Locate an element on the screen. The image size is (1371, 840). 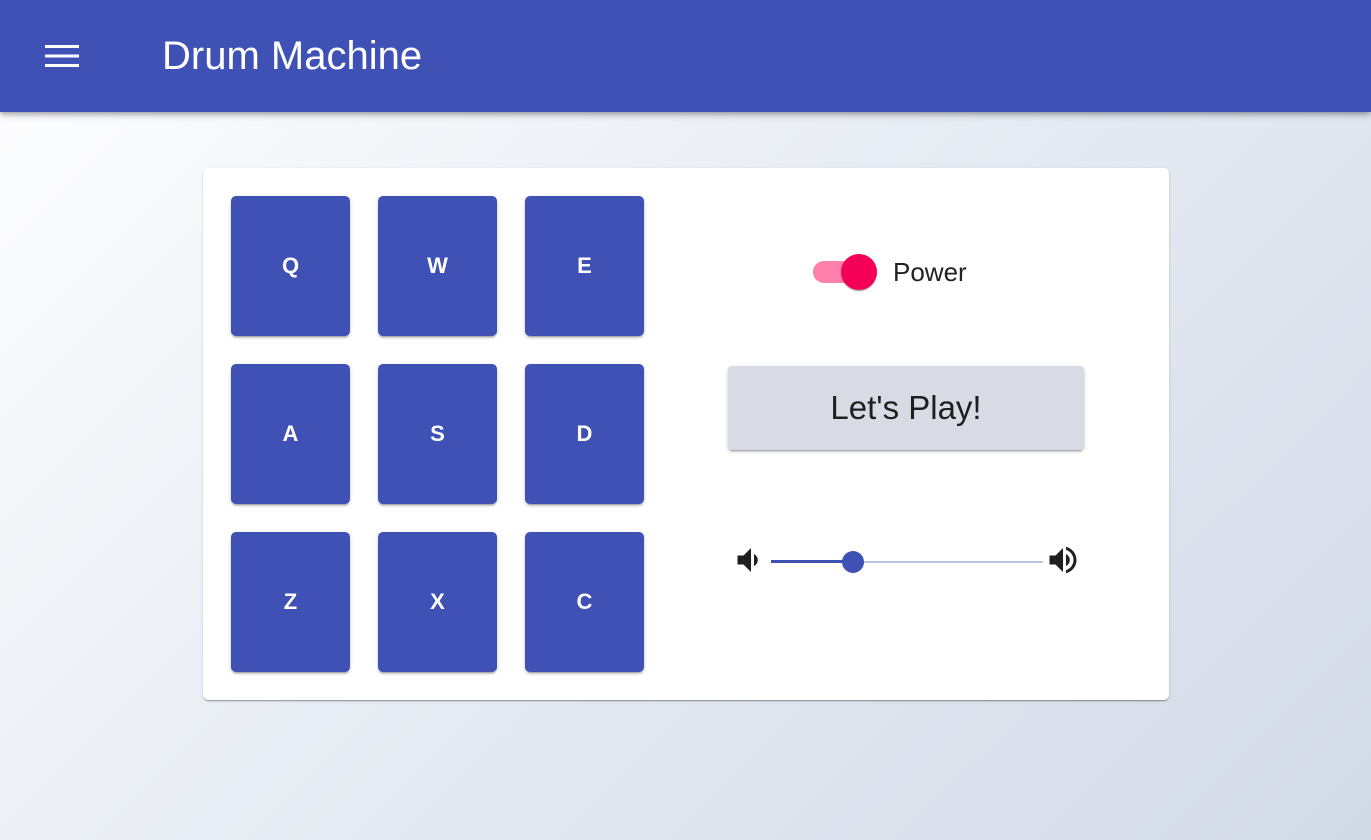
drum-pad-s: S is located at coordinates (437, 434).